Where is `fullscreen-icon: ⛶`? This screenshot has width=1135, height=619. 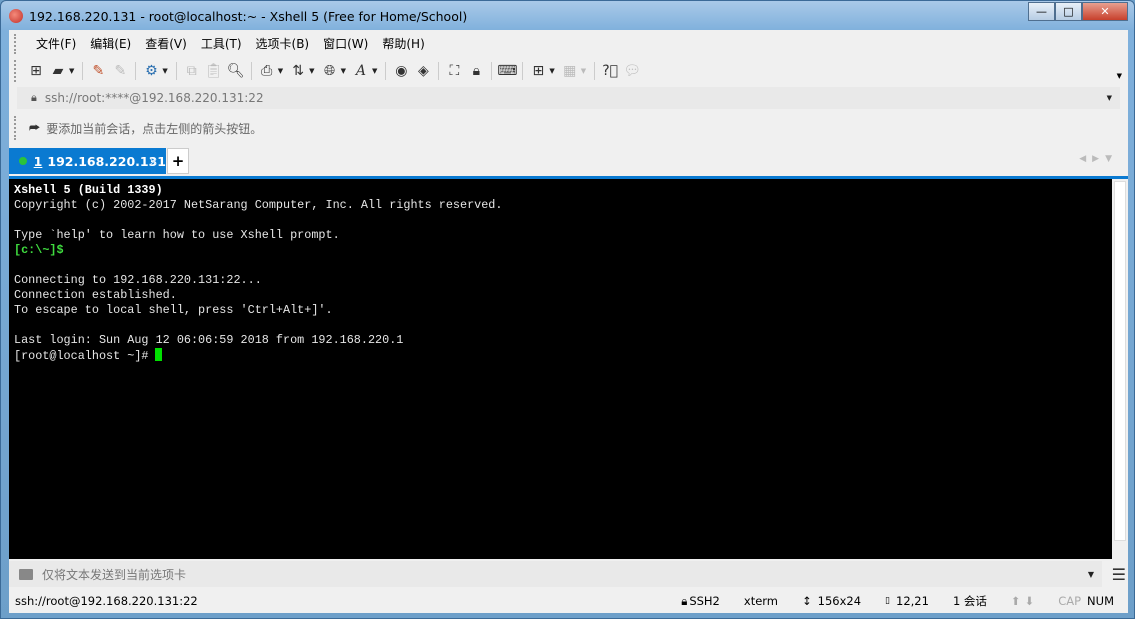 fullscreen-icon: ⛶ is located at coordinates (454, 71).